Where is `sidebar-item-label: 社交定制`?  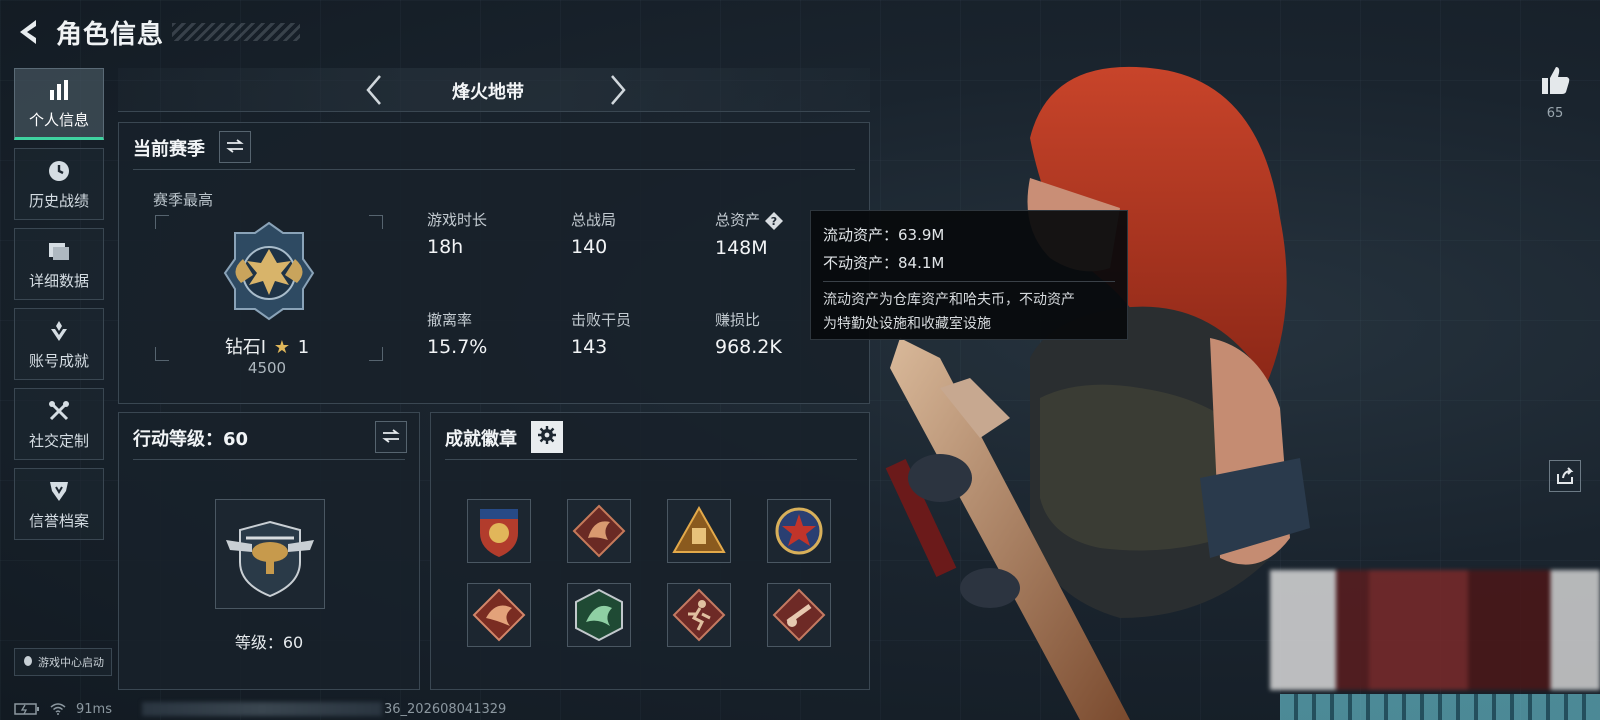 sidebar-item-label: 社交定制 is located at coordinates (58, 440).